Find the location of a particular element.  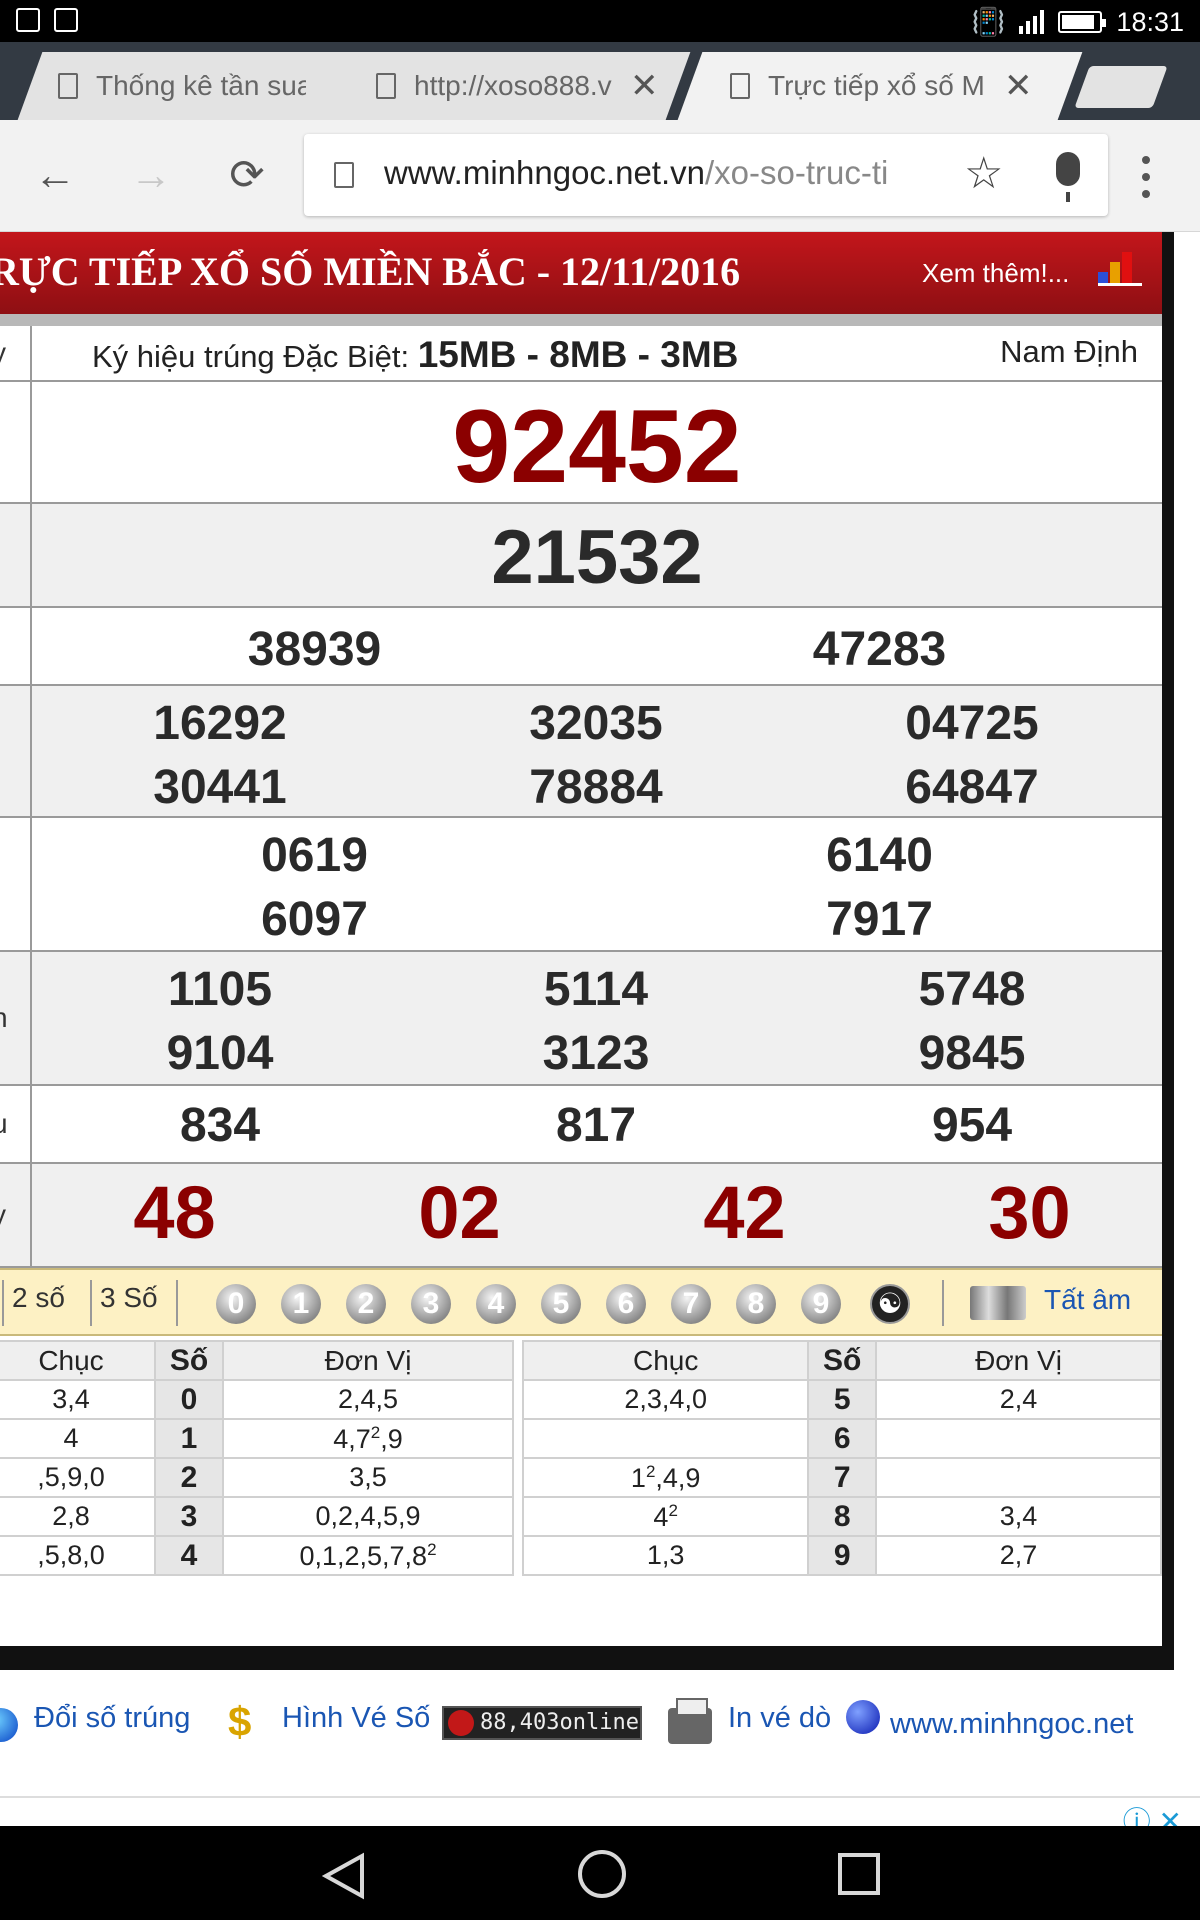

prize-number: 64847 is located at coordinates (972, 787).